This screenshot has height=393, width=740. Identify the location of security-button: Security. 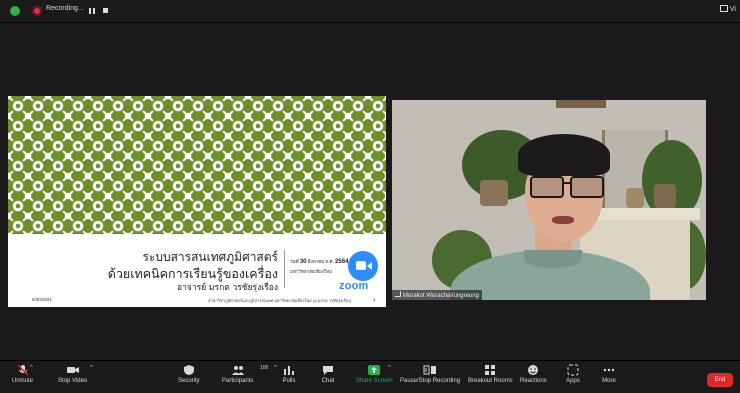
(189, 373).